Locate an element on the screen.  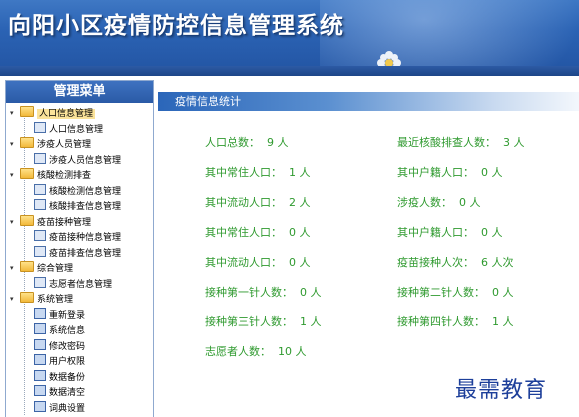
menu-item-label: 人口信息管理 is located at coordinates (76, 129).